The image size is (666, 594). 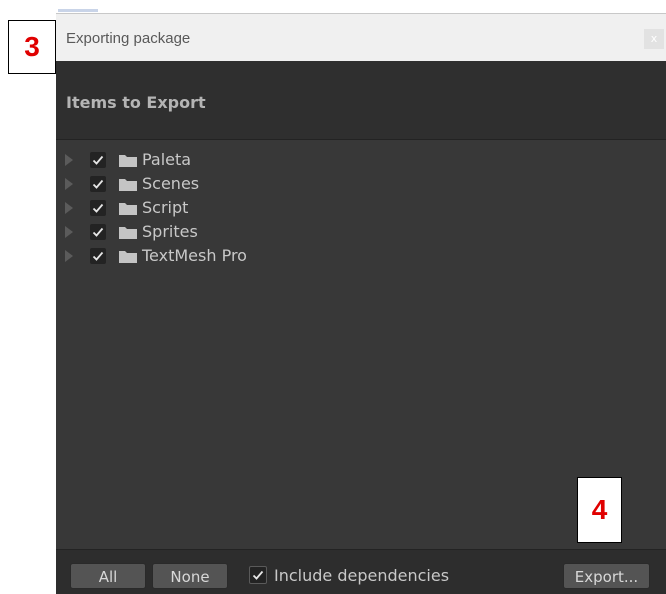 I want to click on close-icon: x, so click(x=654, y=38).